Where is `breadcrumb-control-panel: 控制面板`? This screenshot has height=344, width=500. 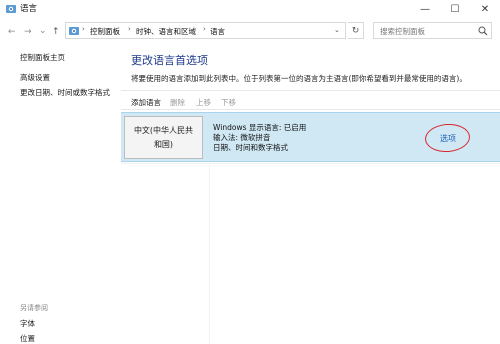 breadcrumb-control-panel: 控制面板 is located at coordinates (105, 31).